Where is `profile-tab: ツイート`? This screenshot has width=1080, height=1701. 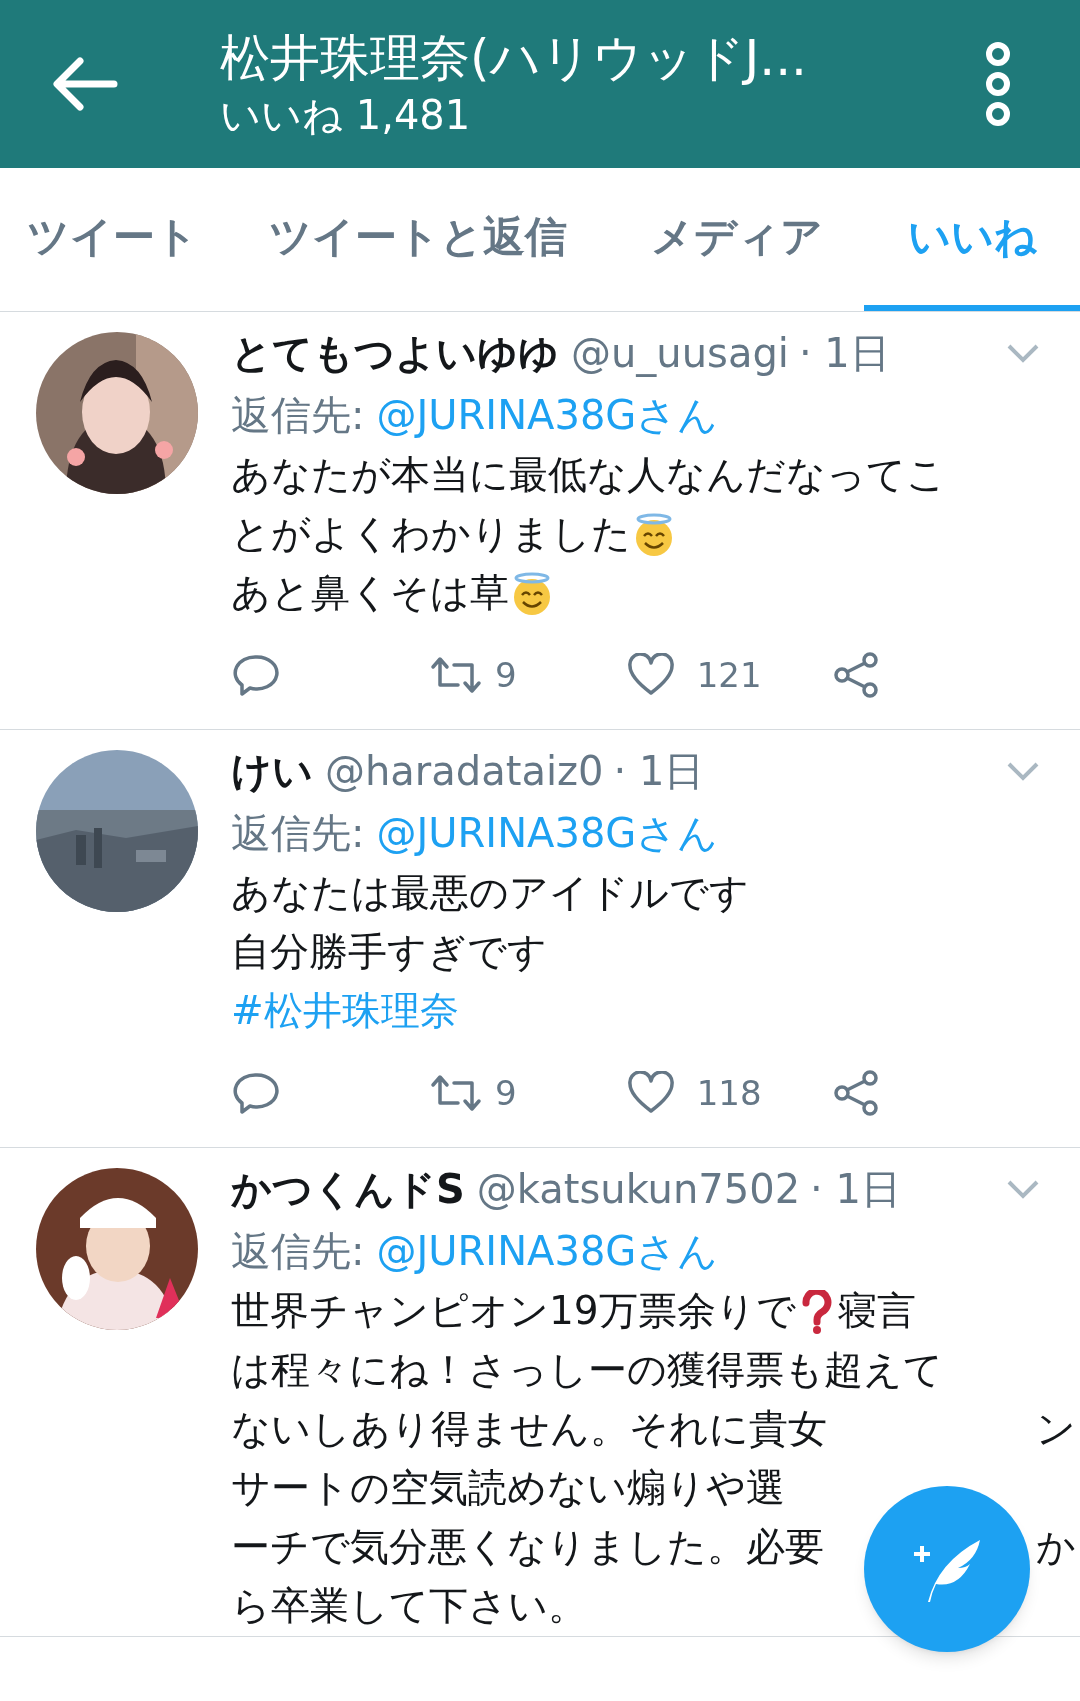 profile-tab: ツイート is located at coordinates (112, 239).